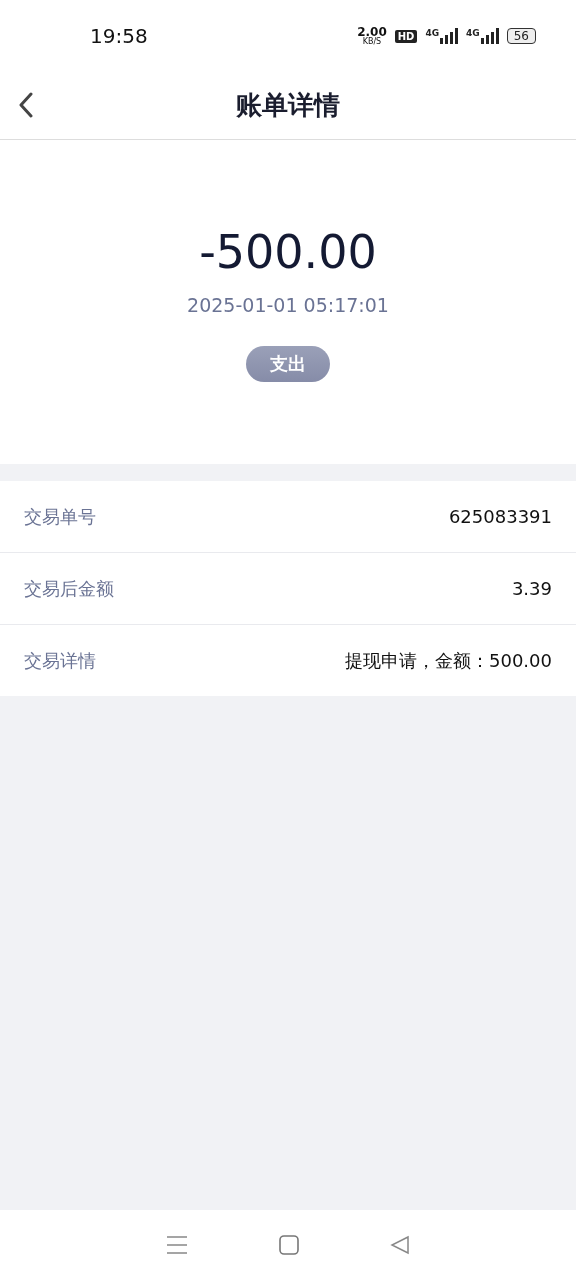  What do you see at coordinates (448, 660) in the screenshot?
I see `detail-value: 提现申请，金额：500.00` at bounding box center [448, 660].